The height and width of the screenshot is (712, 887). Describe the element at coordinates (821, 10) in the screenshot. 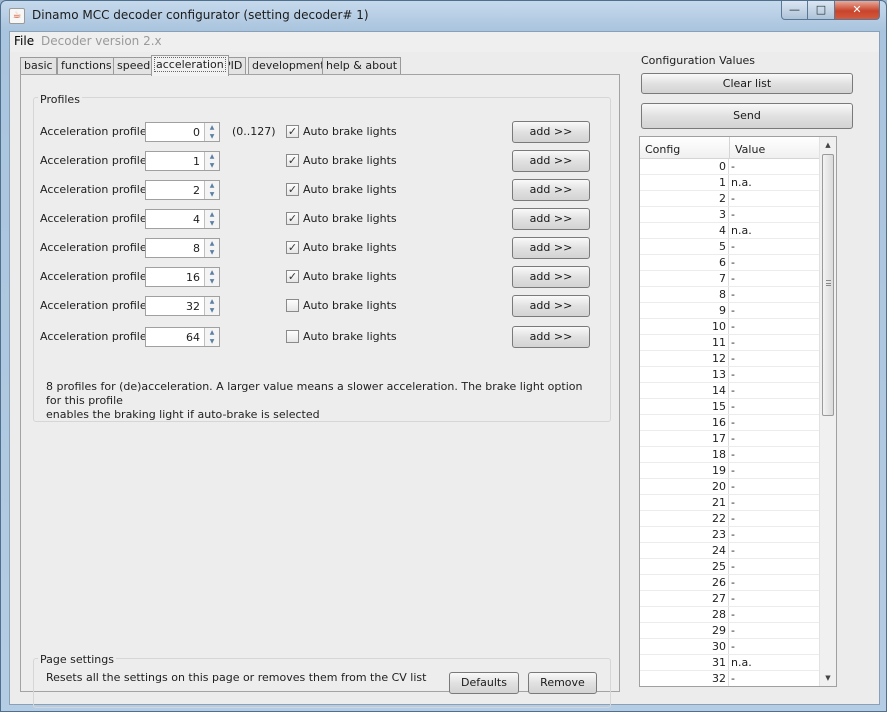

I see `maximize-button: □` at that location.